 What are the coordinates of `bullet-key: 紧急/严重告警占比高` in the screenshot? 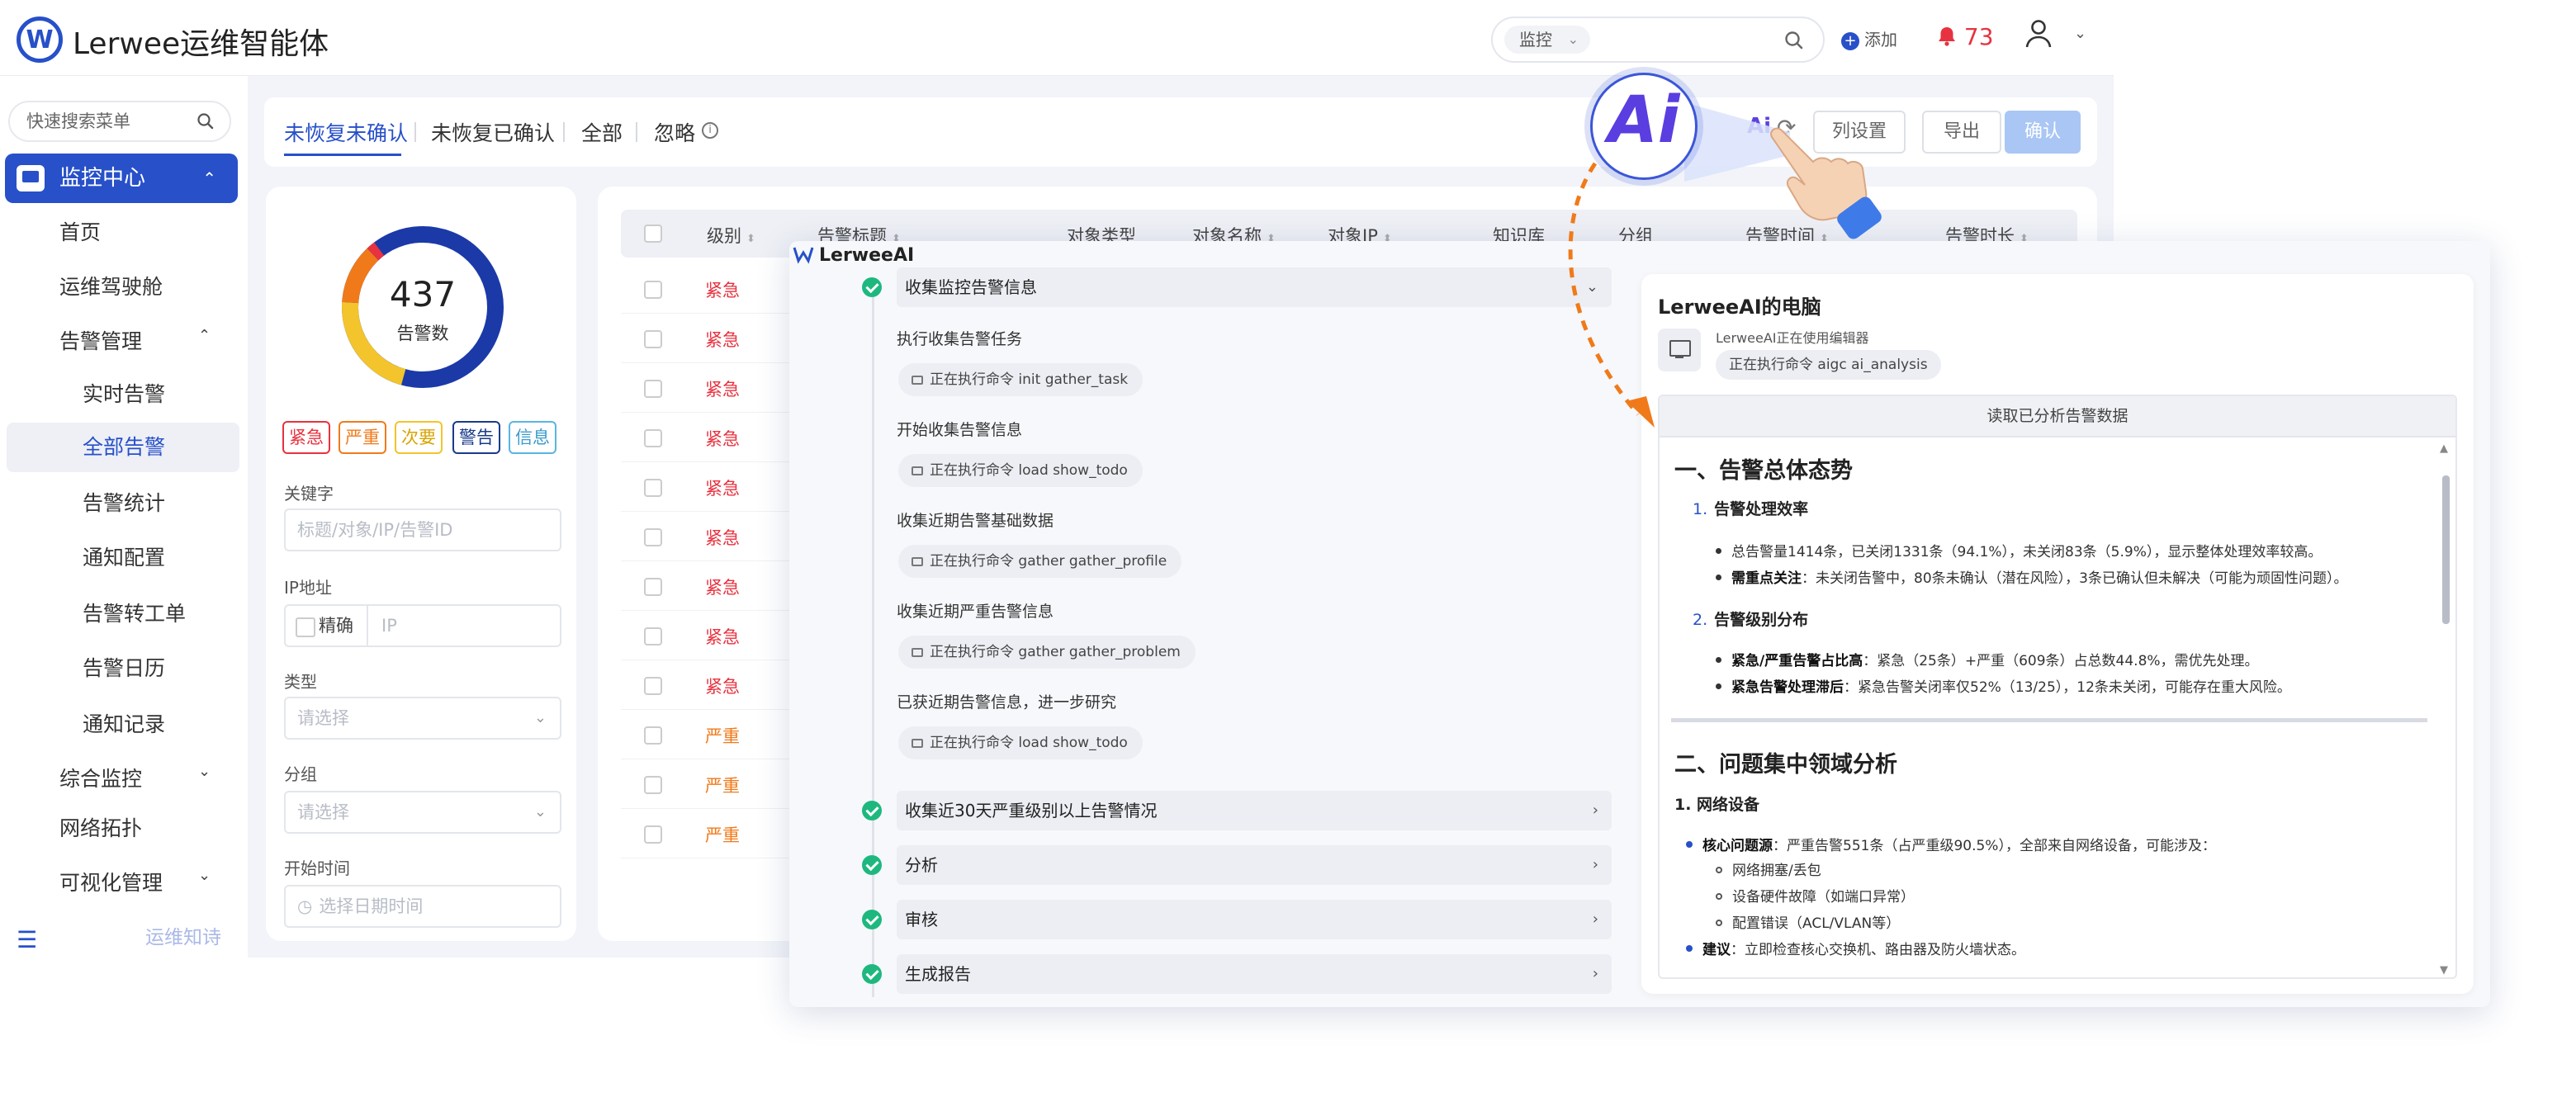 It's located at (1797, 661).